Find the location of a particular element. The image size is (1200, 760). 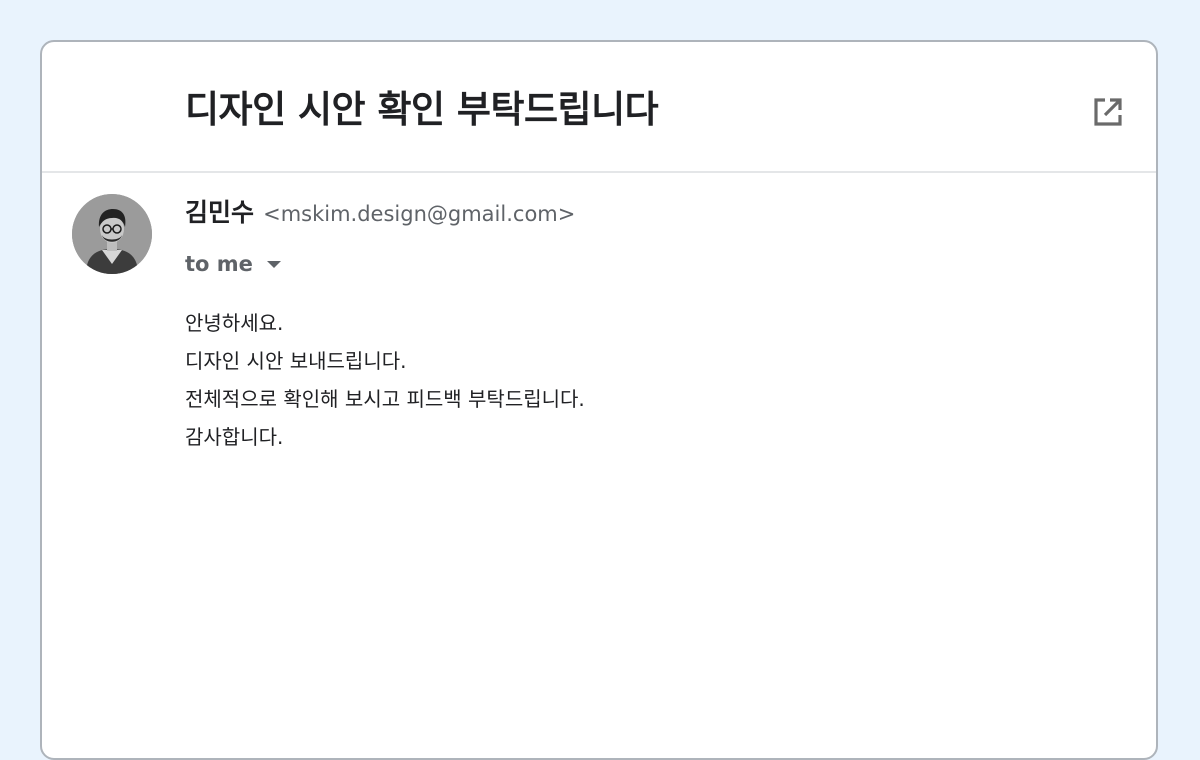

recipient-details-toggle: to me is located at coordinates (233, 264).